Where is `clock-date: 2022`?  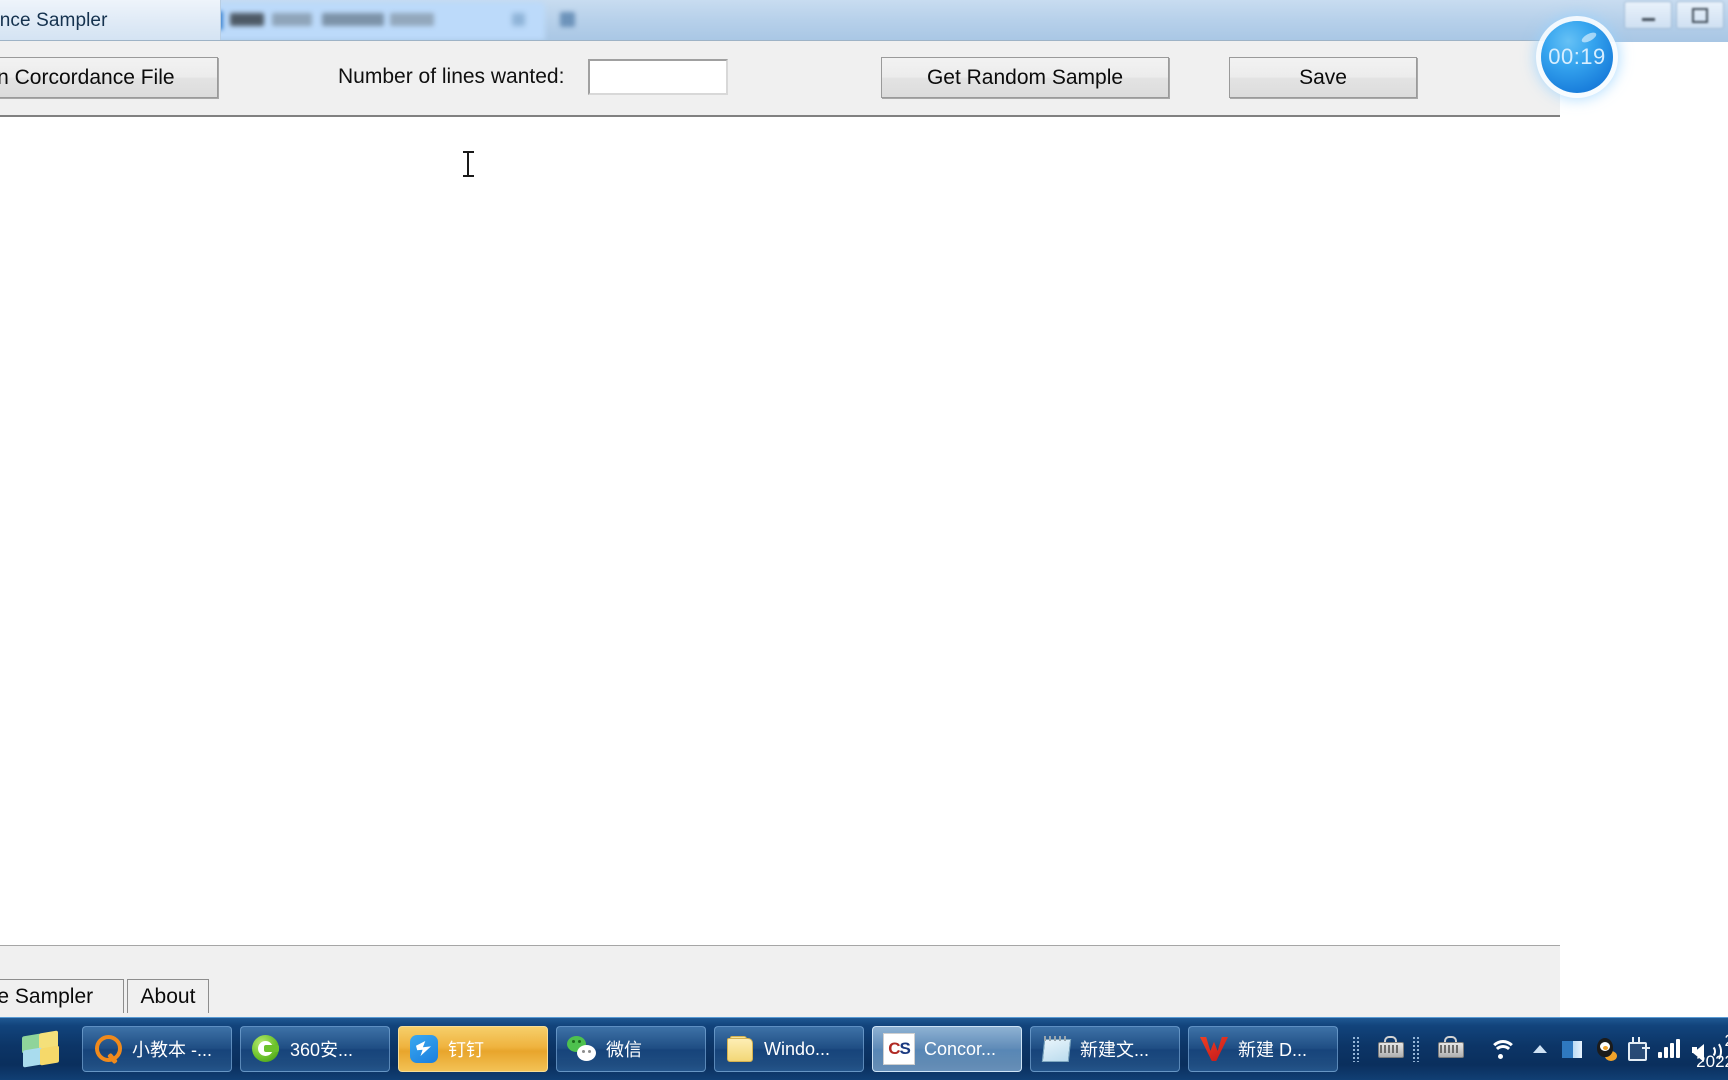 clock-date: 2022 is located at coordinates (1712, 1061).